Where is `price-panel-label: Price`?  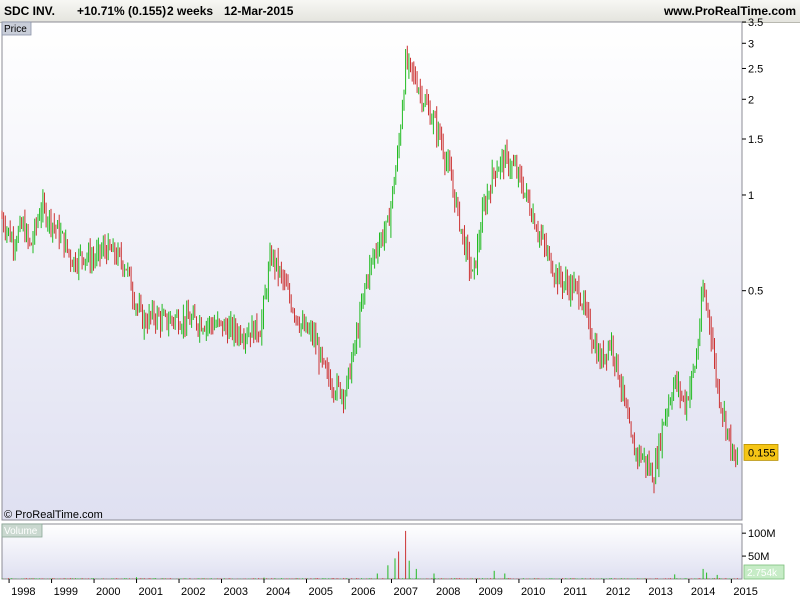 price-panel-label: Price is located at coordinates (15, 29).